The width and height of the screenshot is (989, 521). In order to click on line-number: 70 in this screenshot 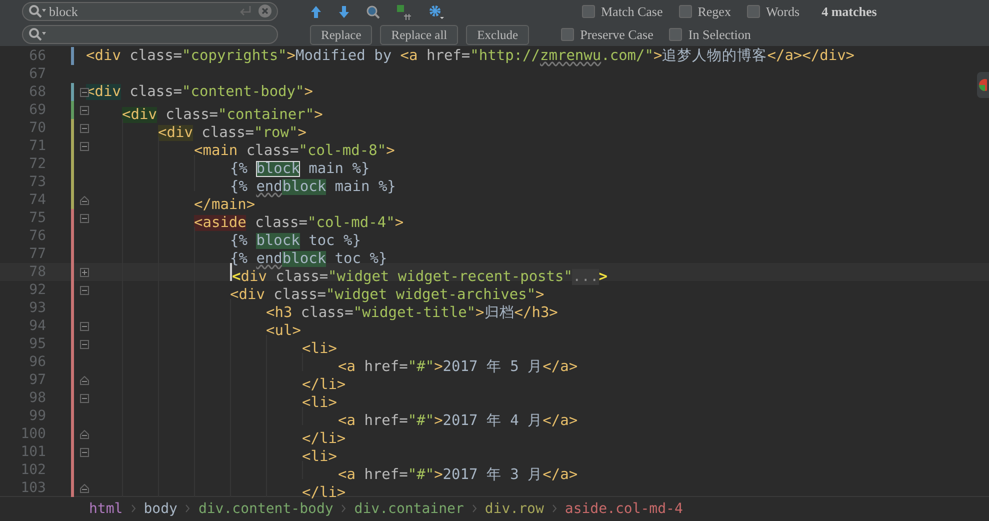, I will do `click(37, 128)`.